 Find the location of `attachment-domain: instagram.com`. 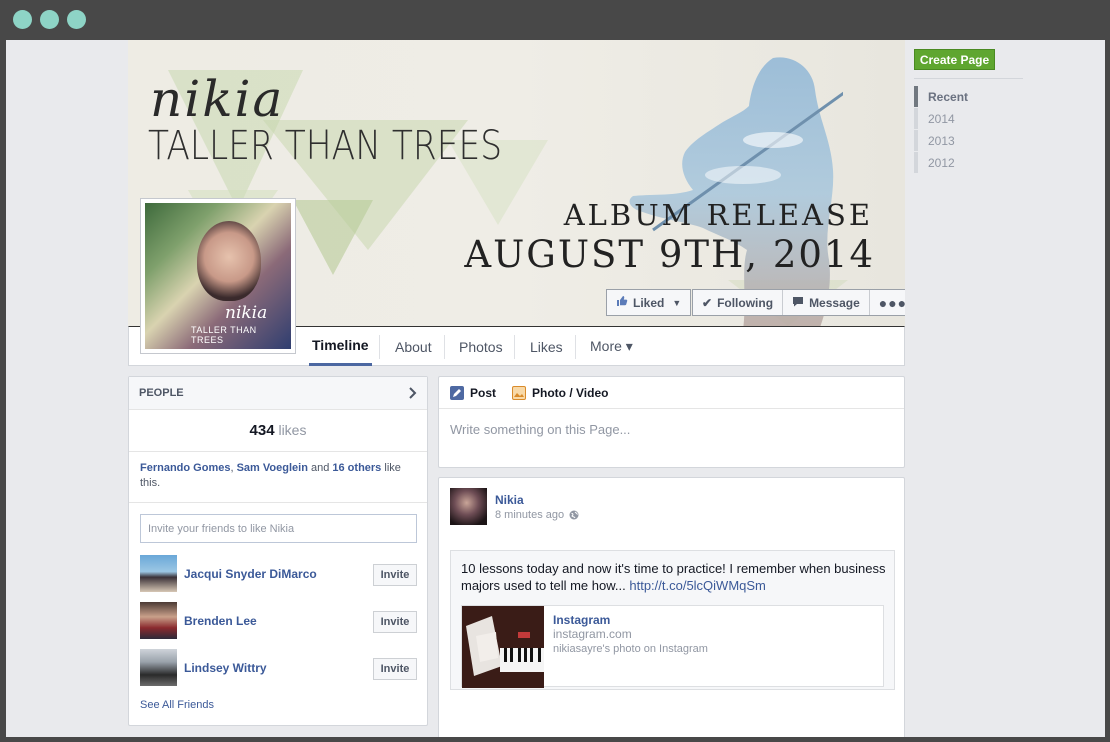

attachment-domain: instagram.com is located at coordinates (592, 634).